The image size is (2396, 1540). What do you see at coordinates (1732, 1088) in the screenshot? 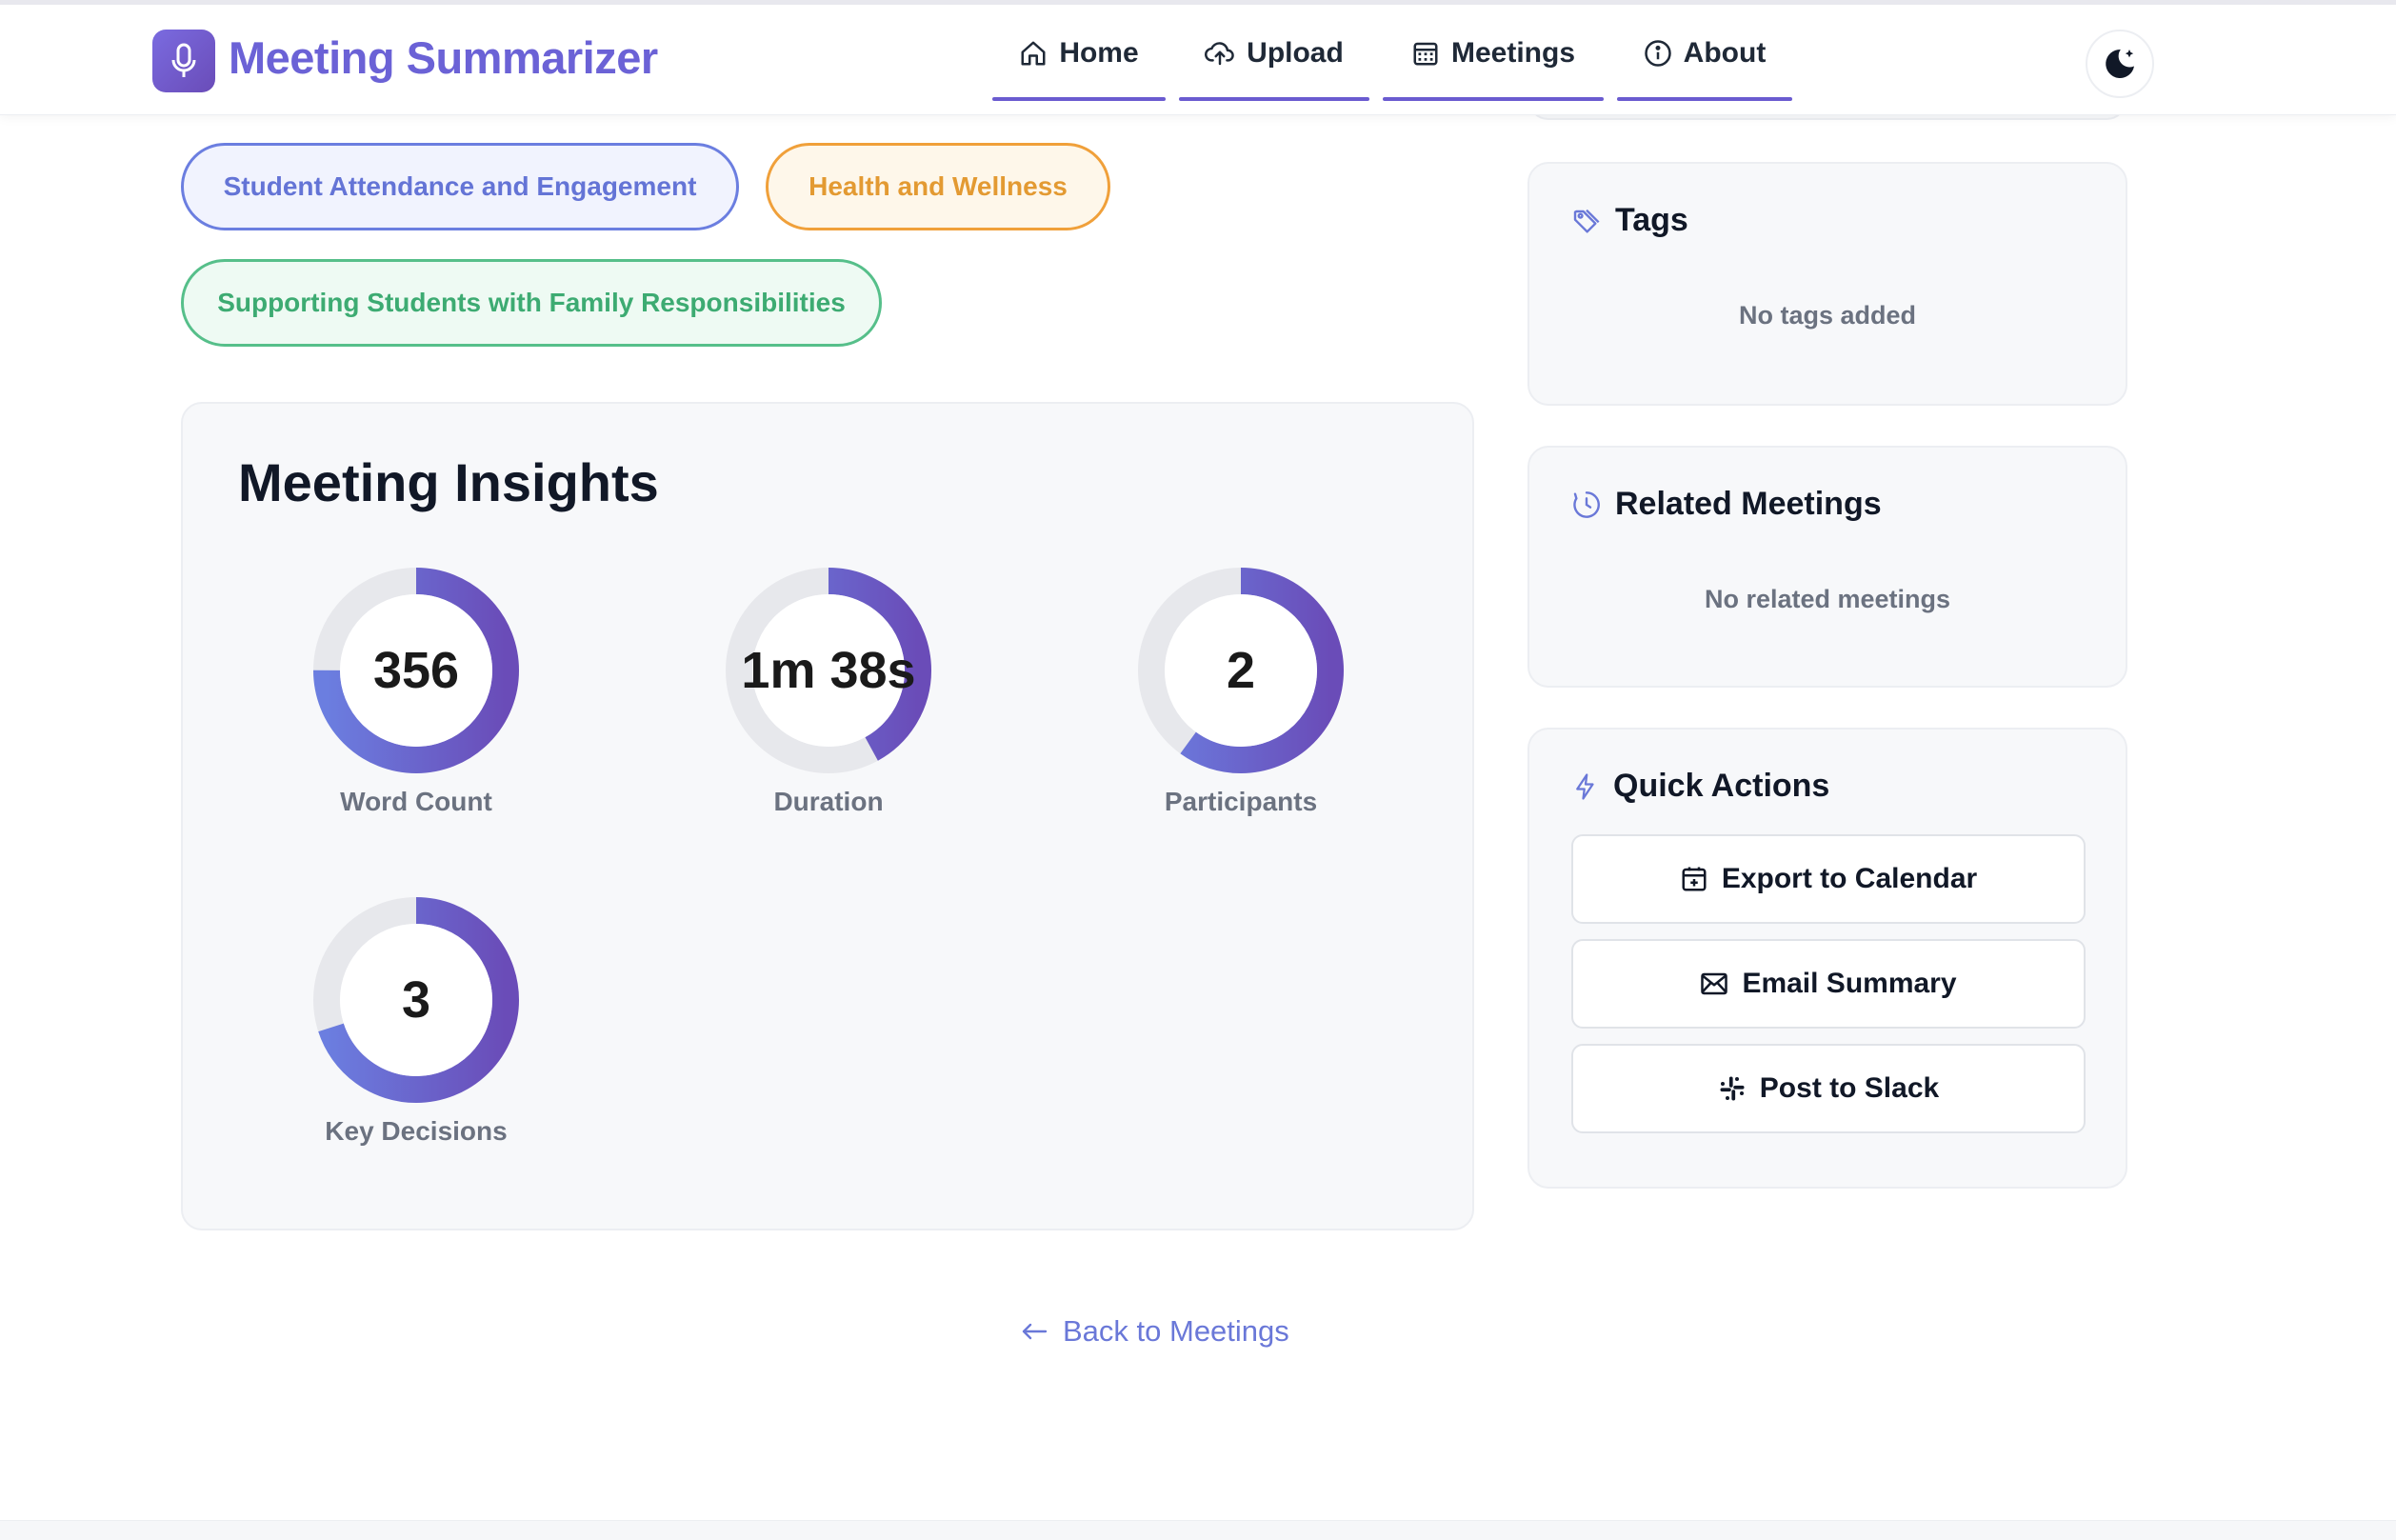
I see `slack-icon` at bounding box center [1732, 1088].